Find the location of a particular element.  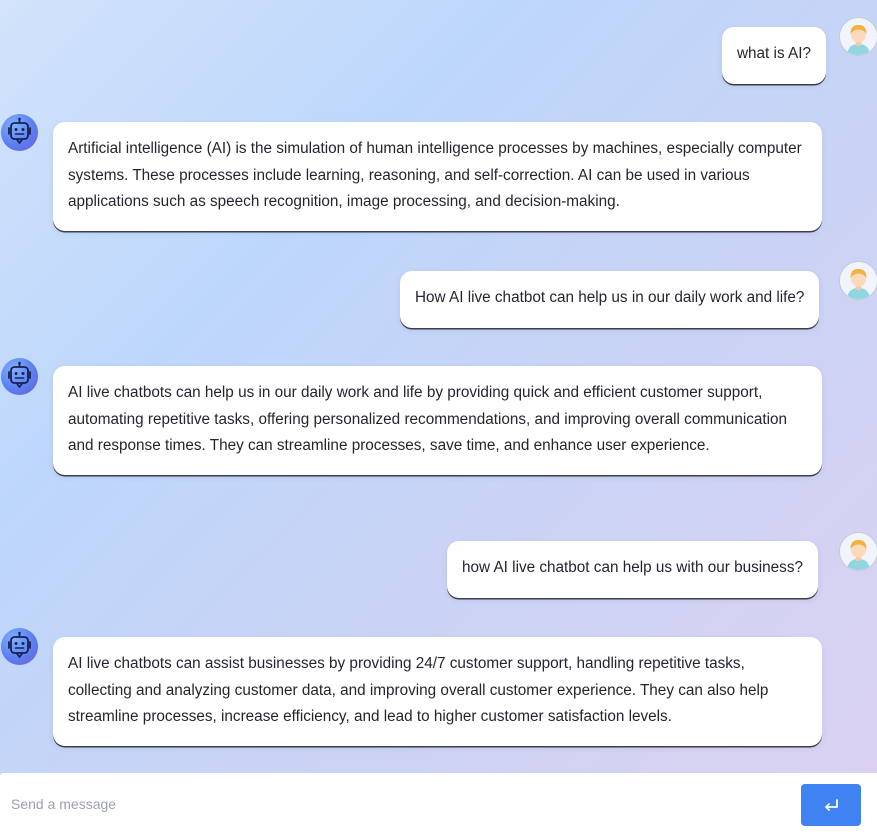

send-button is located at coordinates (831, 805).